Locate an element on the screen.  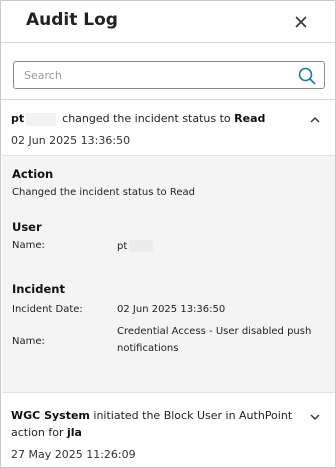
panel-title: Audit Log is located at coordinates (72, 20).